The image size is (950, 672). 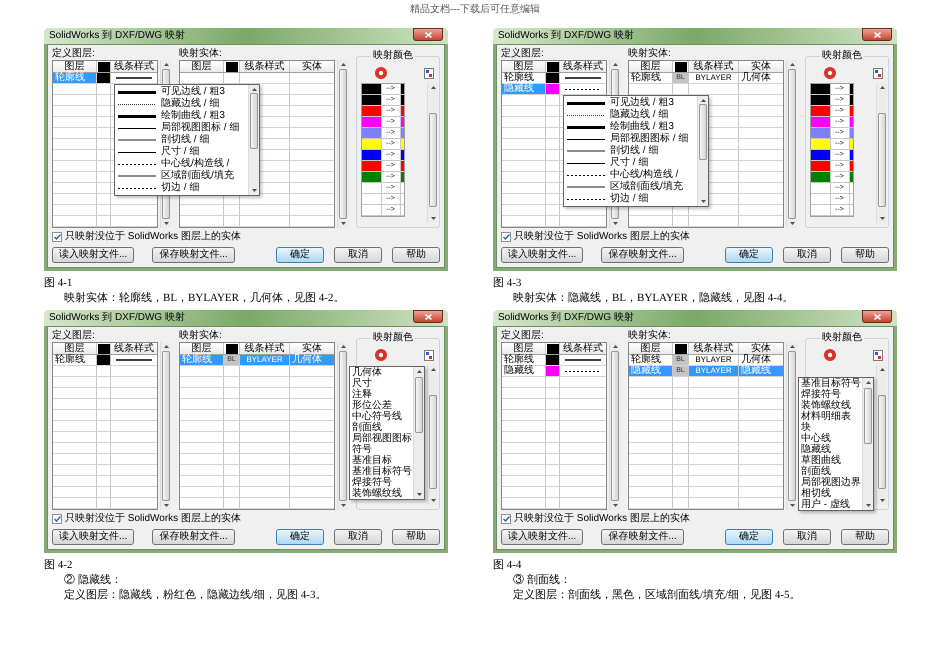 I want to click on figure-caption: 图 4-4, so click(x=507, y=565).